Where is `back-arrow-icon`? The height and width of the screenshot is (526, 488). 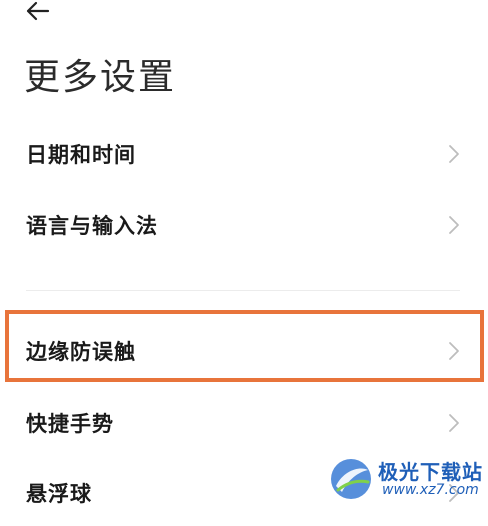
back-arrow-icon is located at coordinates (39, 13).